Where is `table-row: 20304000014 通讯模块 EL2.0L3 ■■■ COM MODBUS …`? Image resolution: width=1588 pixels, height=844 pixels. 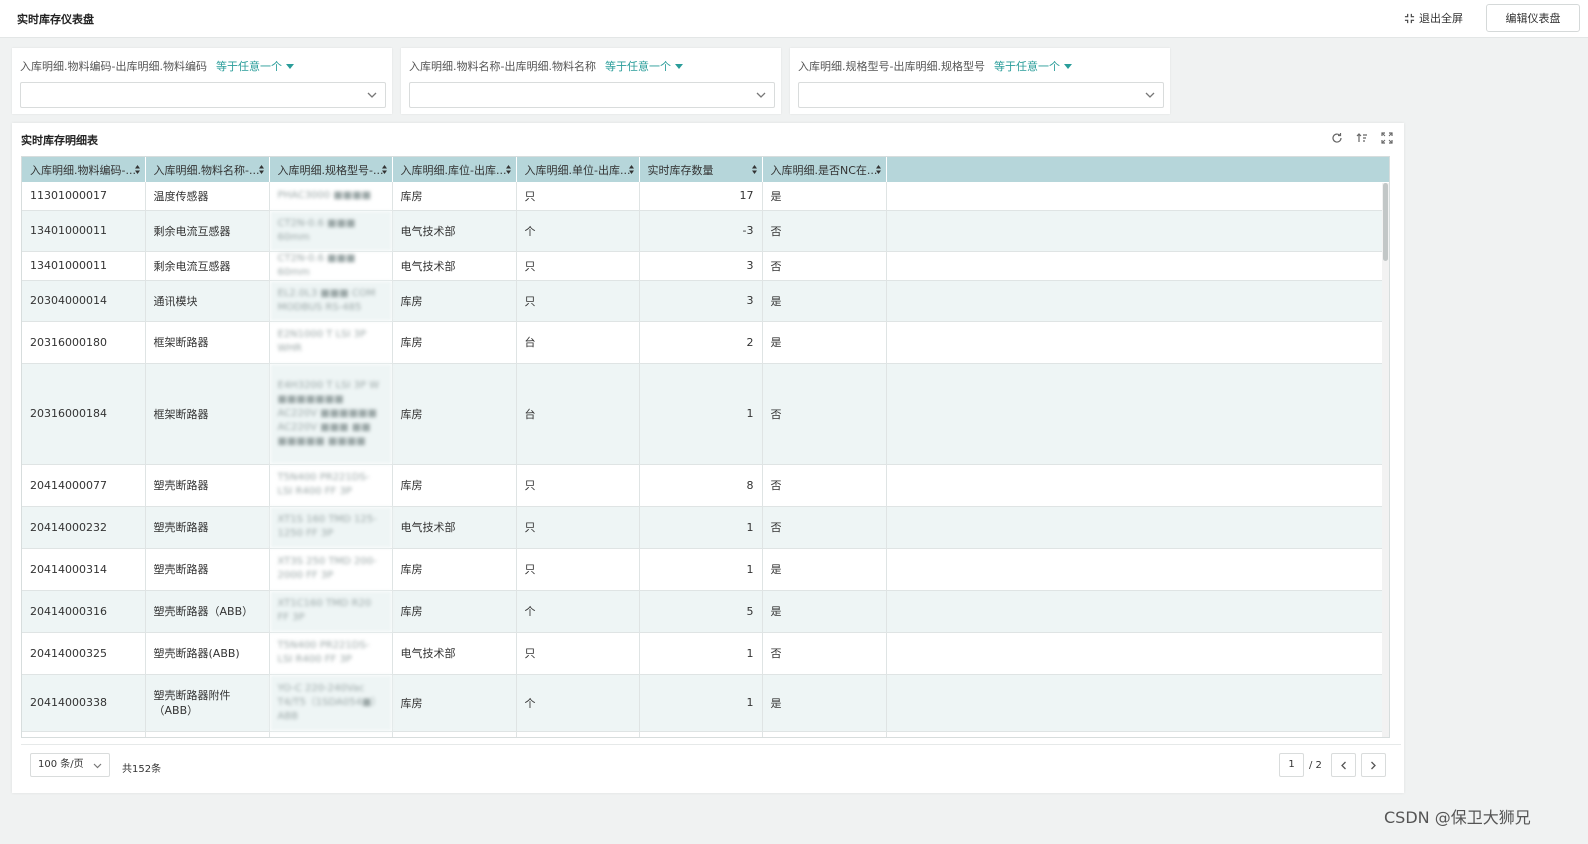 table-row: 20304000014 通讯模块 EL2.0L3 ■■■ COM MODBUS … is located at coordinates (705, 301).